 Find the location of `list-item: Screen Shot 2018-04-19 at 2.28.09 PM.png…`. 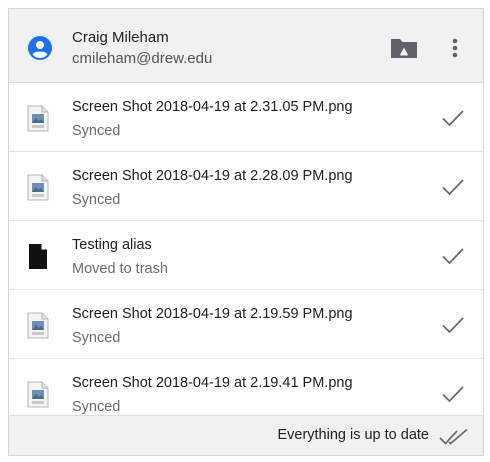

list-item: Screen Shot 2018-04-19 at 2.28.09 PM.png… is located at coordinates (246, 186).